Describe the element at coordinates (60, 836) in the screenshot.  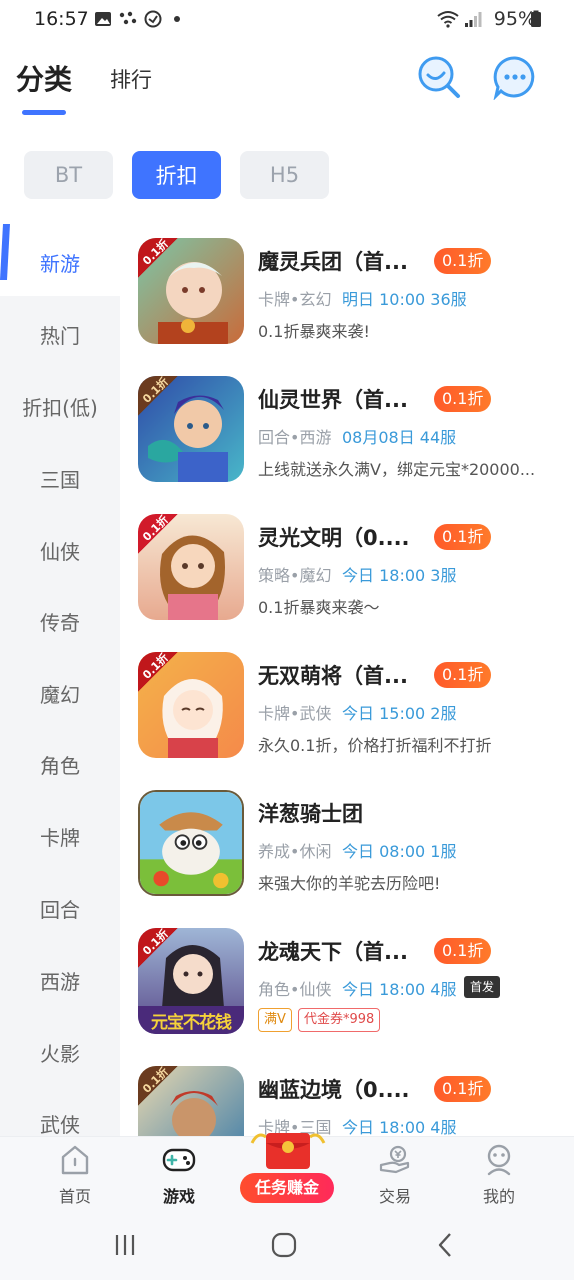
I see `sidebar-item-card: 卡牌` at that location.